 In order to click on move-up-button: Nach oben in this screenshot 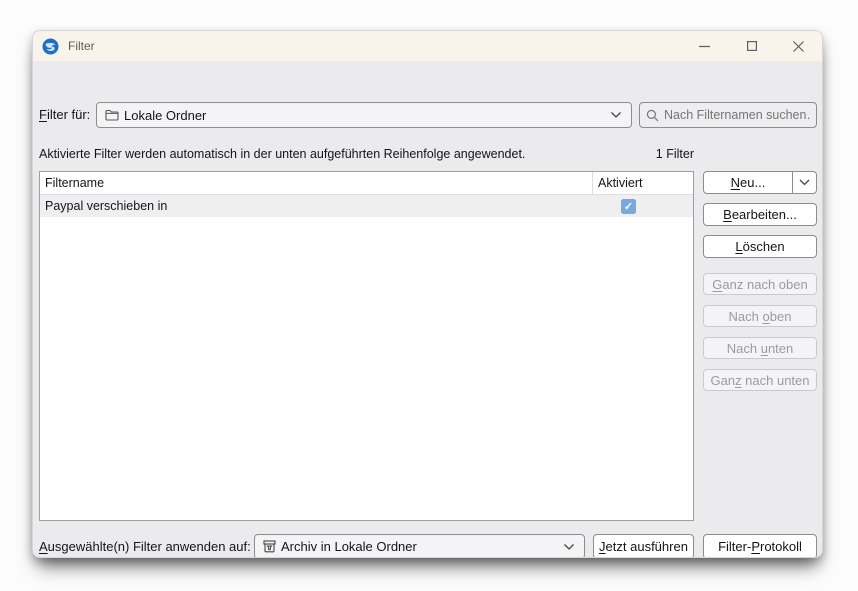, I will do `click(760, 316)`.